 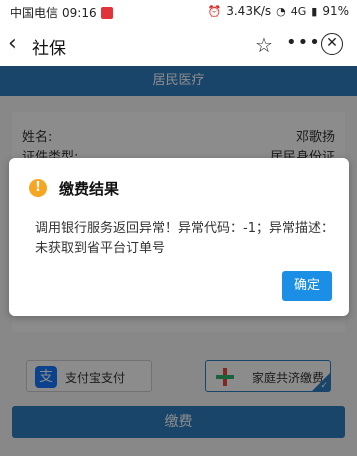 I want to click on status-bar-left: 中国电信 09:16, so click(x=61, y=12).